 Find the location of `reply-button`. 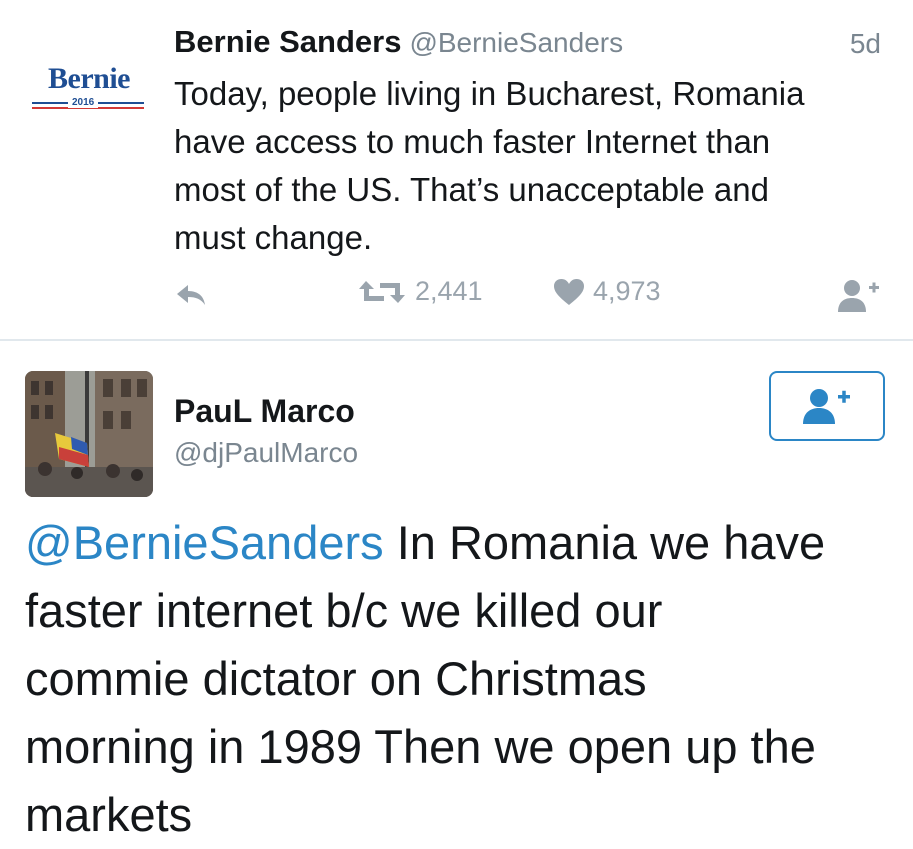

reply-button is located at coordinates (191, 295).